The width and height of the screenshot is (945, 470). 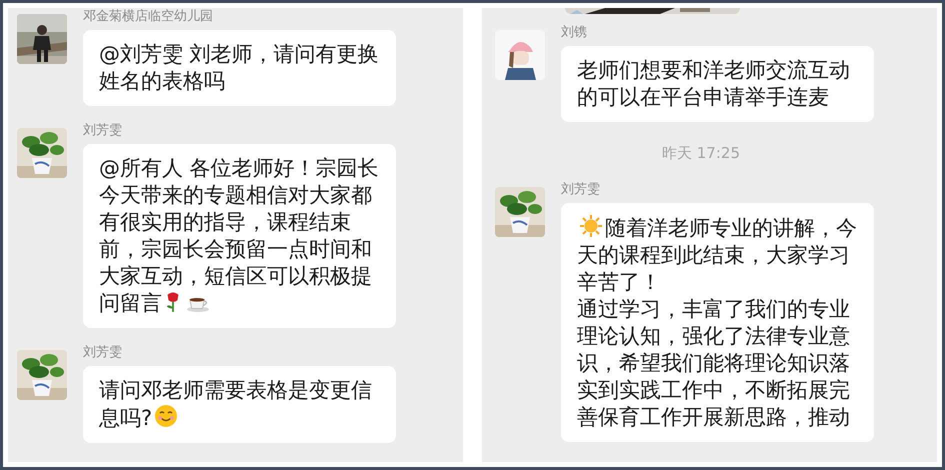 What do you see at coordinates (714, 363) in the screenshot?
I see `message-text: 通过学习，丰富了我们的专业理论认知，强化了法律专业意识，希望我们能将理论知识落实到实践工作中，不断拓展完善保育工作开展新思路，推动` at bounding box center [714, 363].